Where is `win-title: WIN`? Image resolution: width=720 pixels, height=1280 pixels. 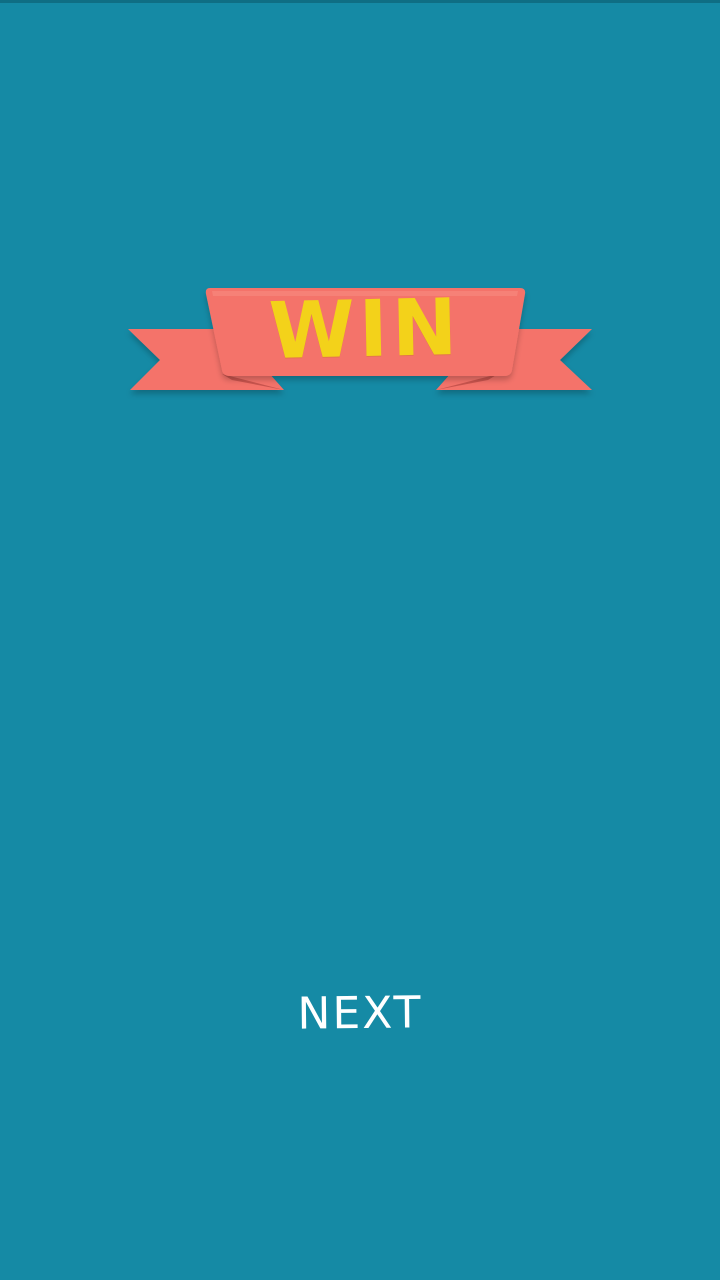
win-title: WIN is located at coordinates (365, 330).